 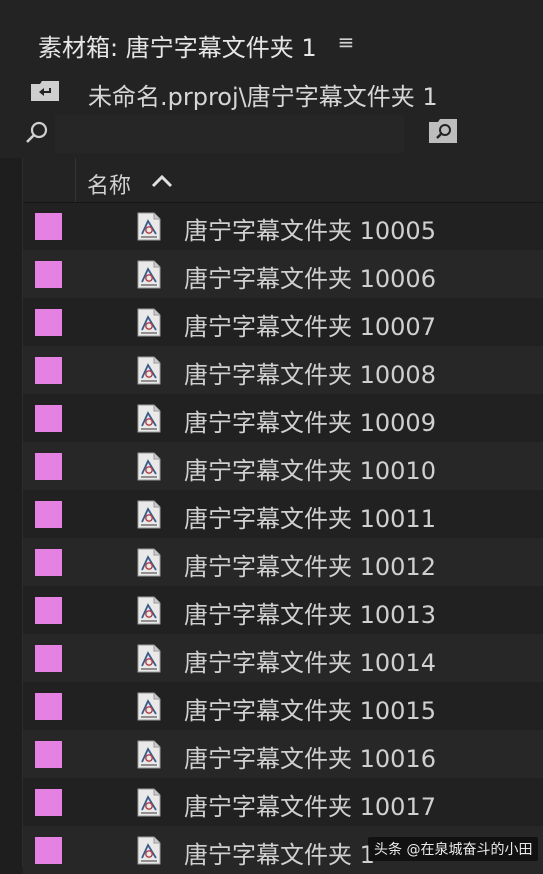 I want to click on list-item: 唐宁字幕文件夹 10007, so click(x=283, y=322).